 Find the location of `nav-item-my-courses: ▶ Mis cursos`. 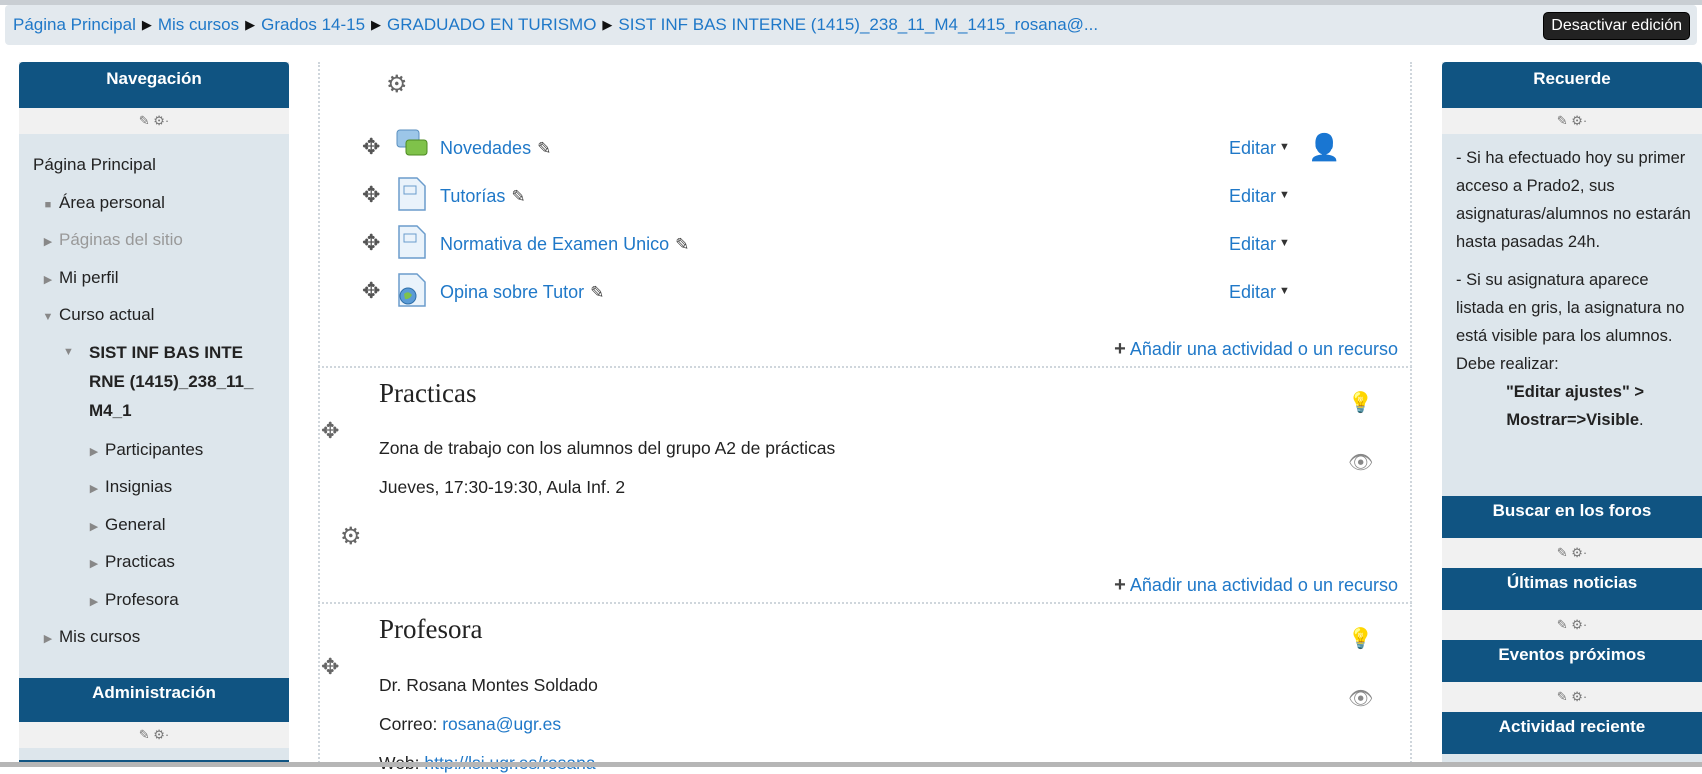

nav-item-my-courses: ▶ Mis cursos is located at coordinates (161, 637).